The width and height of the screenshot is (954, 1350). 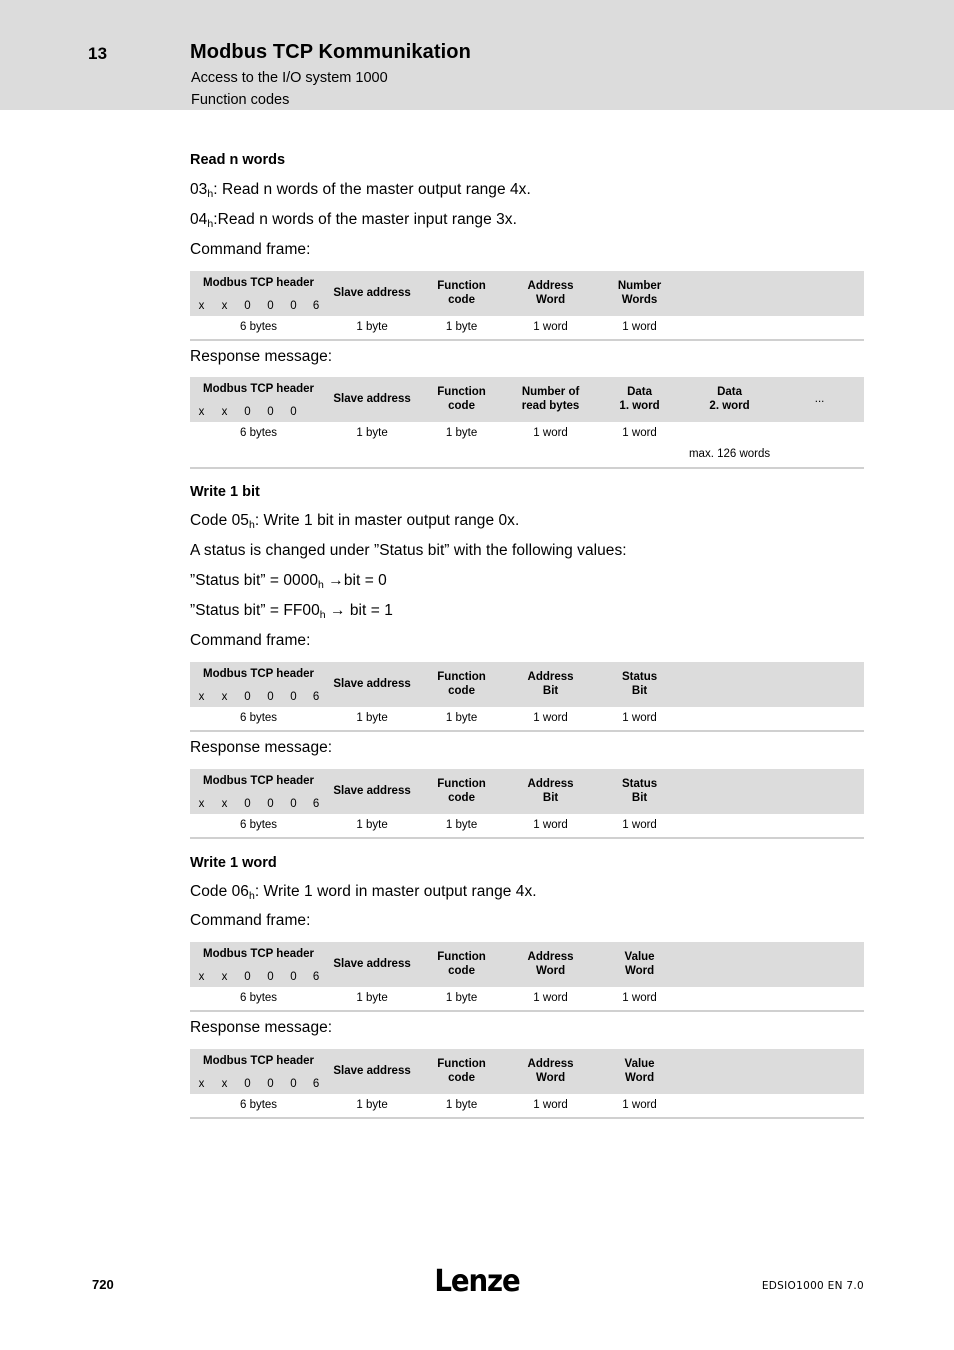 I want to click on extra-note-max-words: max. 126 words, so click(x=730, y=453).